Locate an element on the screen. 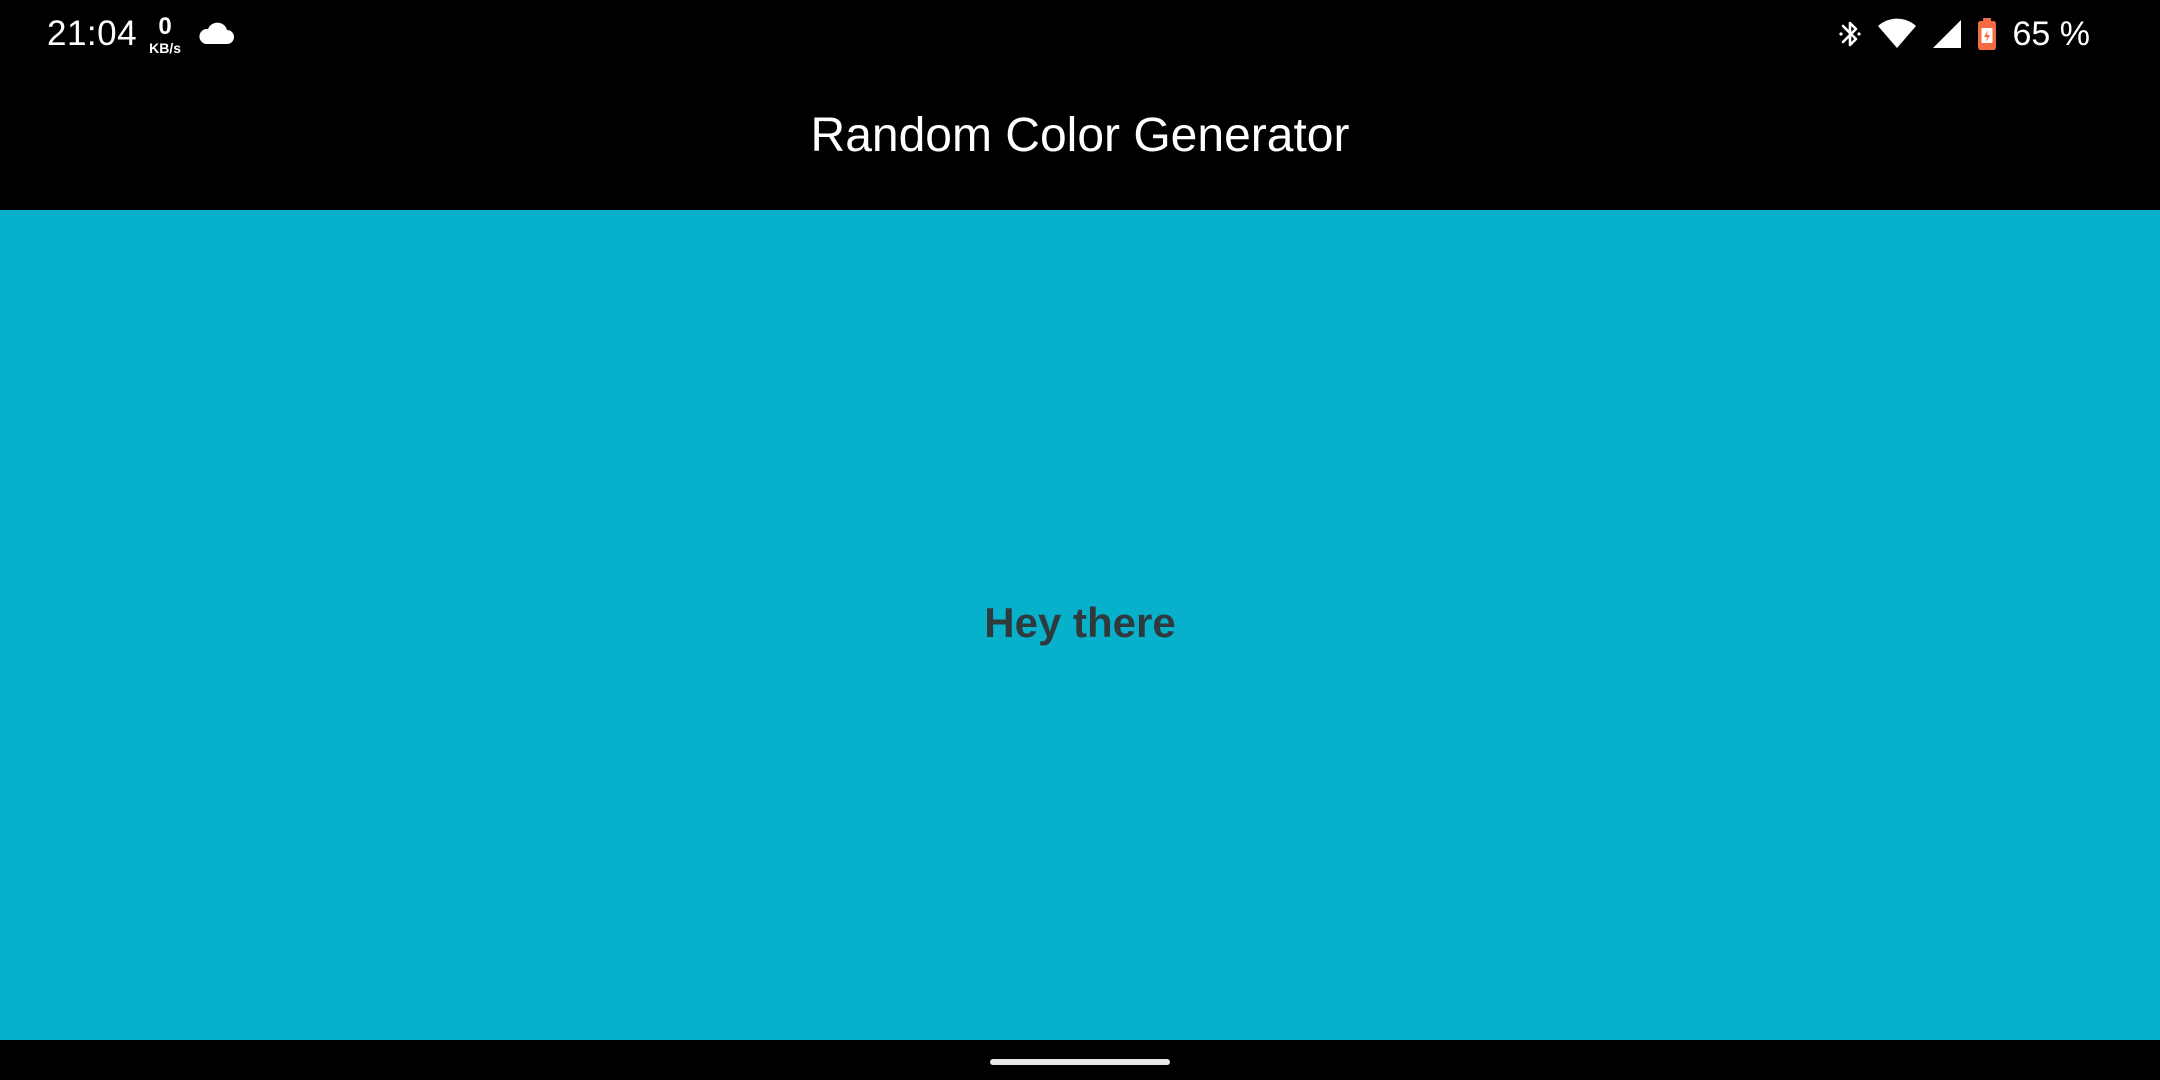  home-gesture-handle is located at coordinates (1080, 1062).